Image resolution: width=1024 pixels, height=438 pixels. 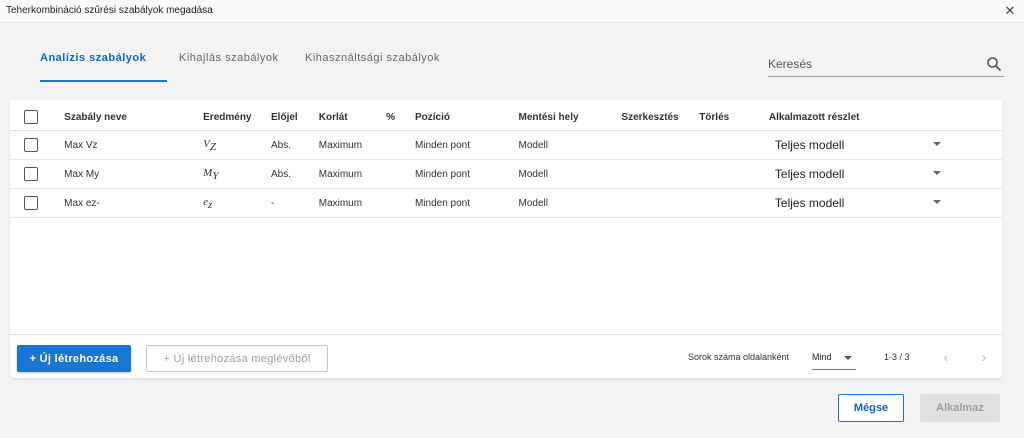 I want to click on create-from-existing-button: + Új létrehozása meglévőből, so click(x=237, y=358).